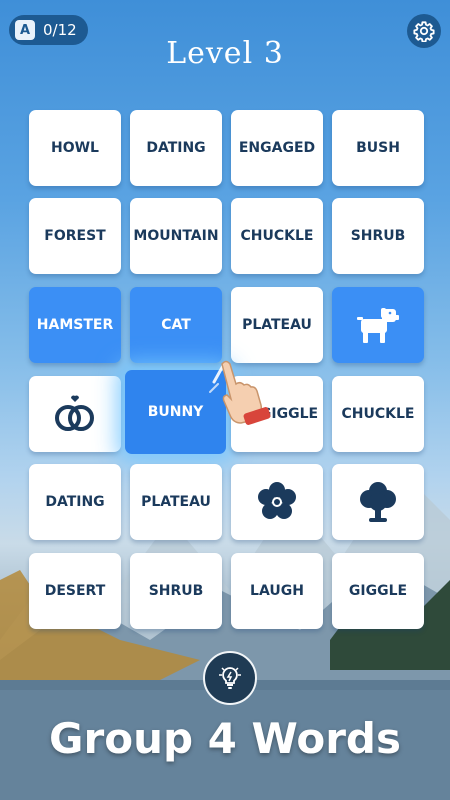  I want to click on pointing-hand-icon, so click(240, 392).